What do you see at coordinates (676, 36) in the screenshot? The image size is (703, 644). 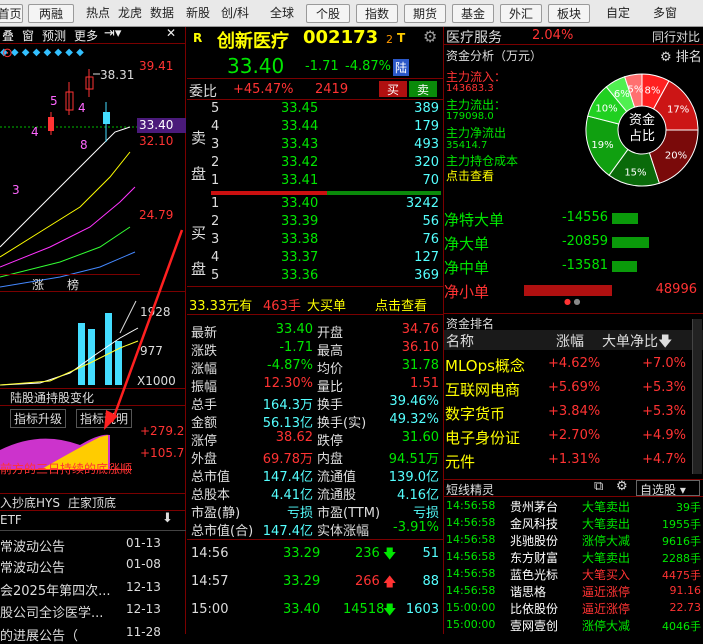 I see `compare-link: 同行对比` at bounding box center [676, 36].